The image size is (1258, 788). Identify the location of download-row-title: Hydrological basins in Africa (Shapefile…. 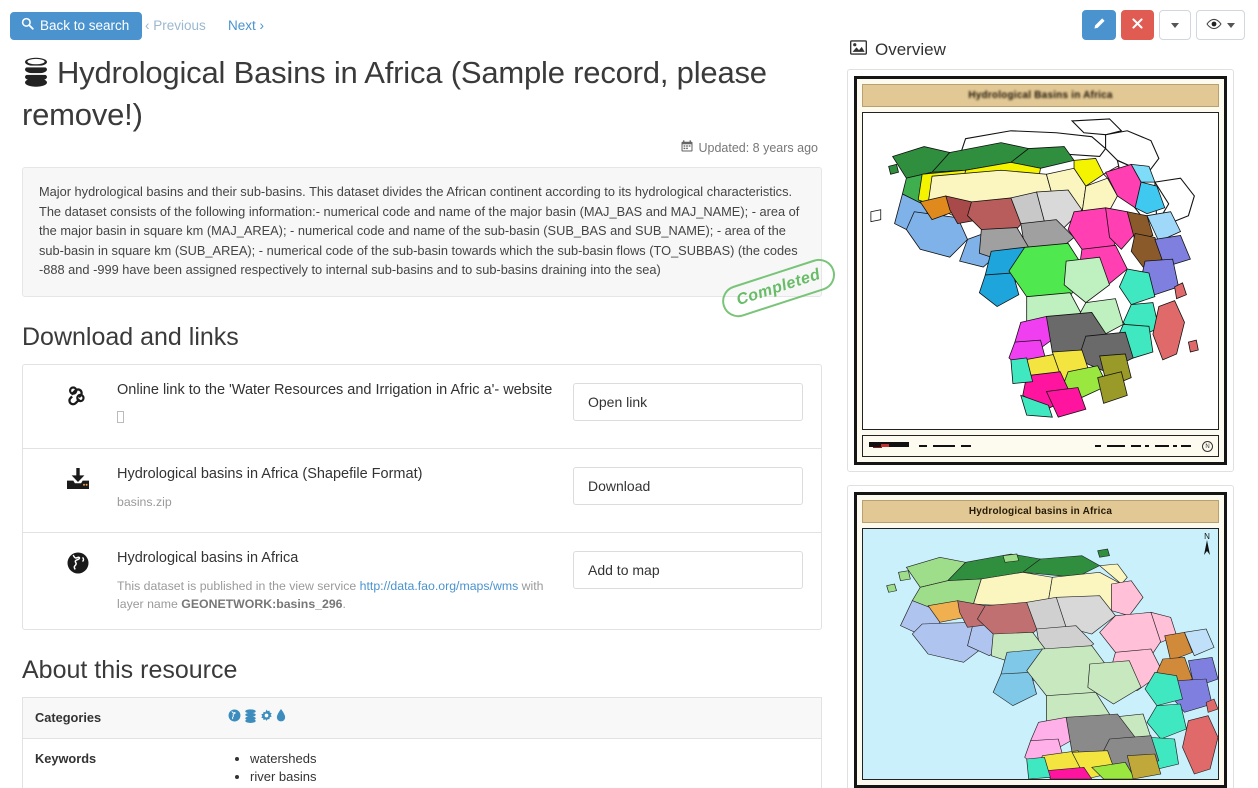
(270, 473).